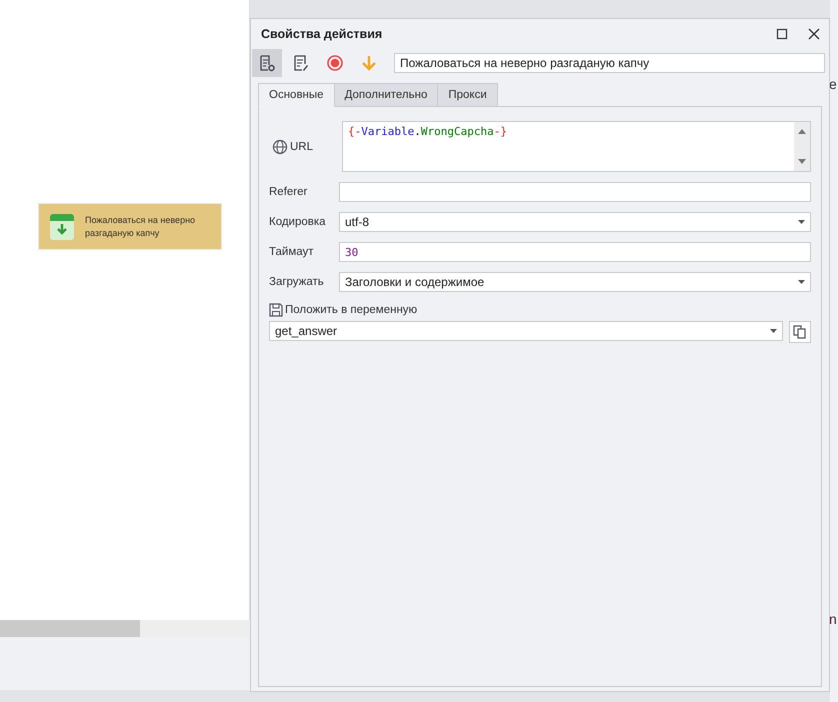 The width and height of the screenshot is (838, 702). I want to click on scrollbar-thumb, so click(70, 628).